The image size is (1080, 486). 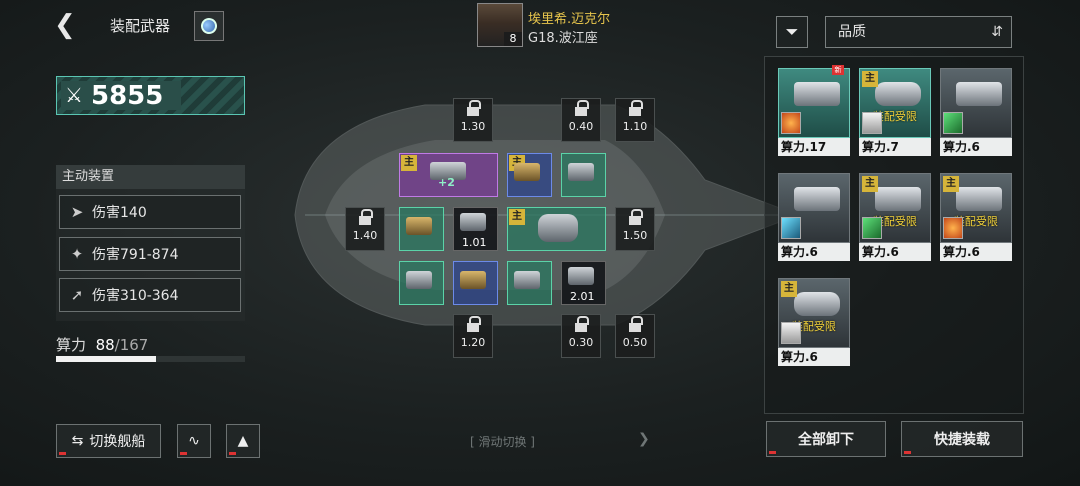 I want to click on equipped-module: 2.01, so click(x=583, y=283).